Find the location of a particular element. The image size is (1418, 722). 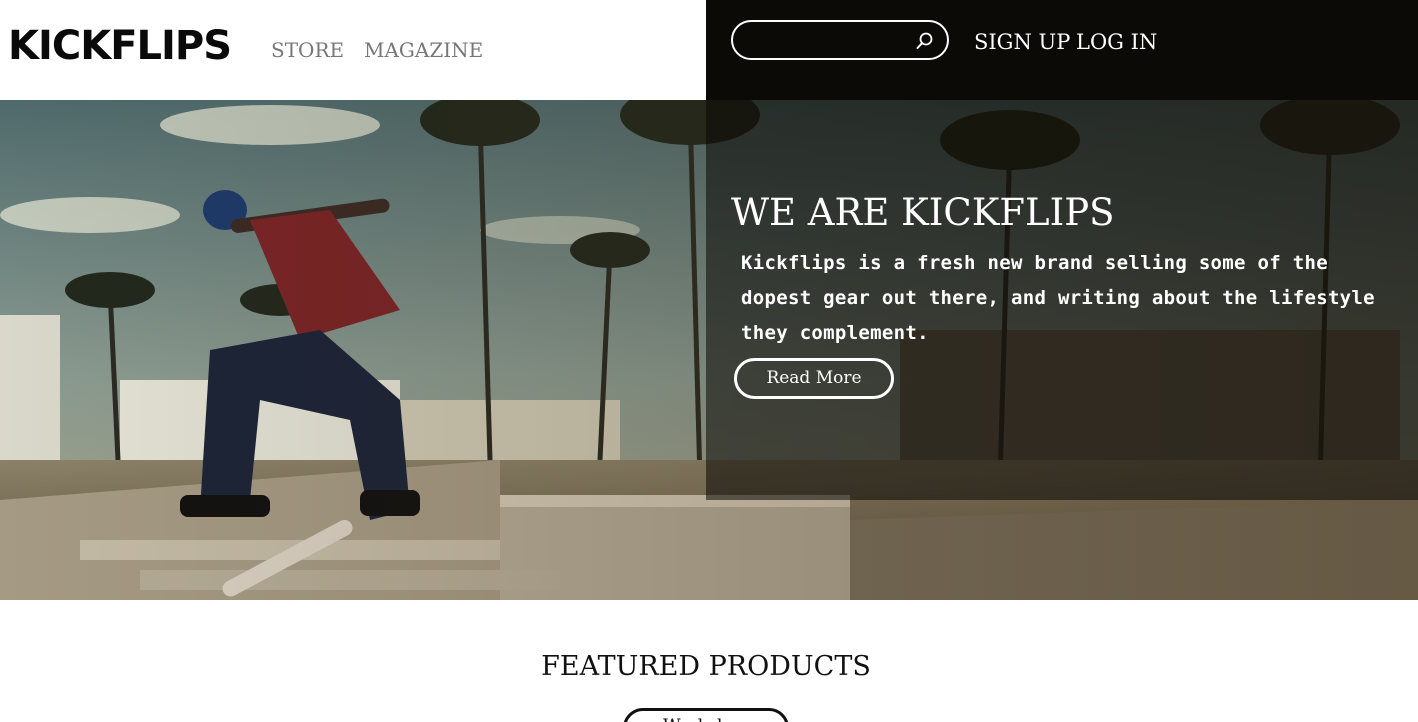

featured-products-title: FEATURED PRODUCTS is located at coordinates (706, 666).